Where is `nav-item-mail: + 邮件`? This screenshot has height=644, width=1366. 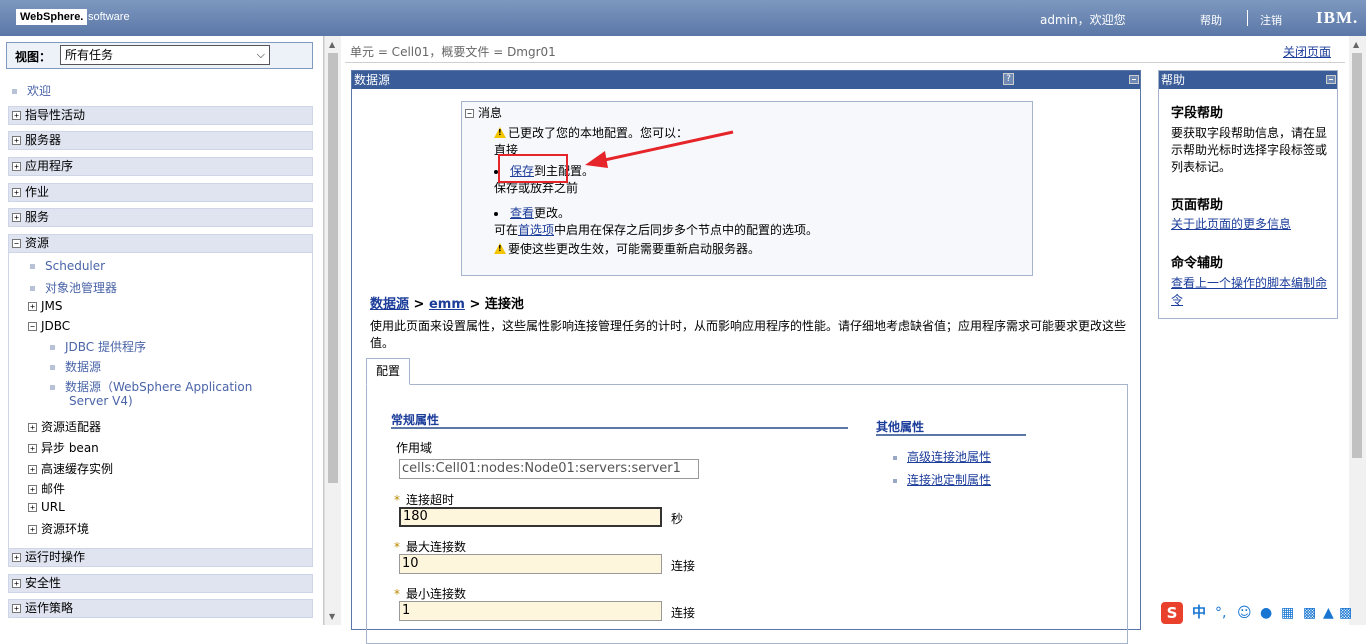
nav-item-mail: + 邮件 is located at coordinates (46, 488).